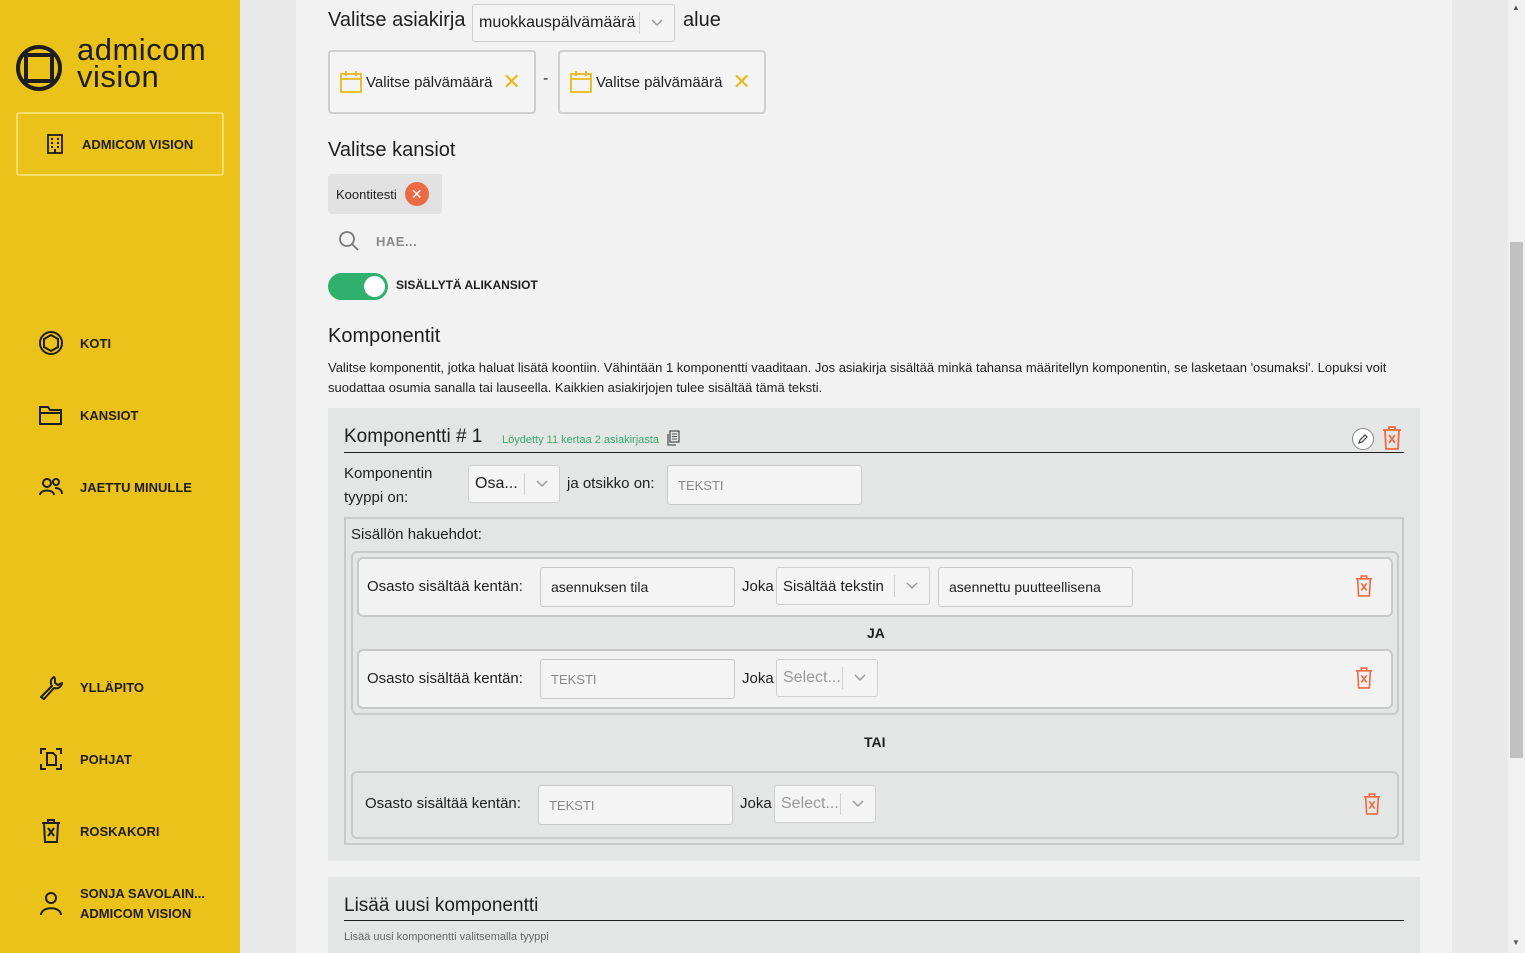 The image size is (1525, 953). I want to click on app-switch-button: ADMICOM VISION, so click(120, 144).